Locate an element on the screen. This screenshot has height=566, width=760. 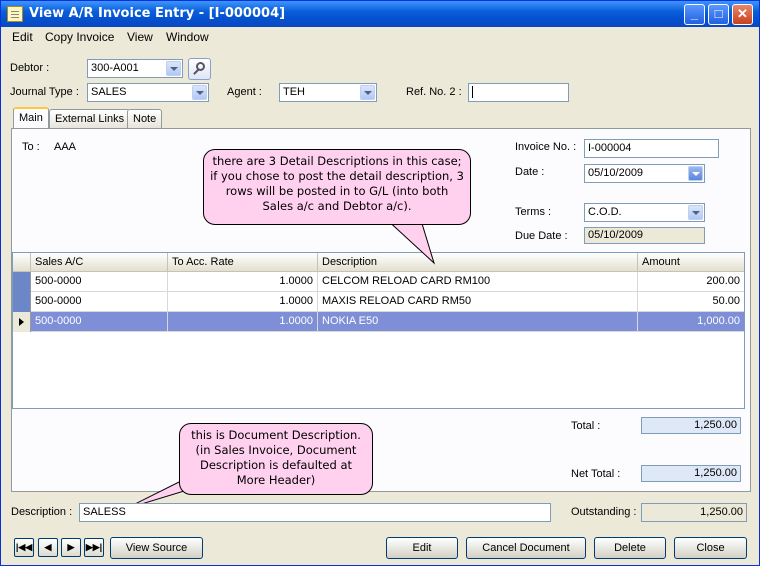
minimize-button: _ is located at coordinates (694, 14).